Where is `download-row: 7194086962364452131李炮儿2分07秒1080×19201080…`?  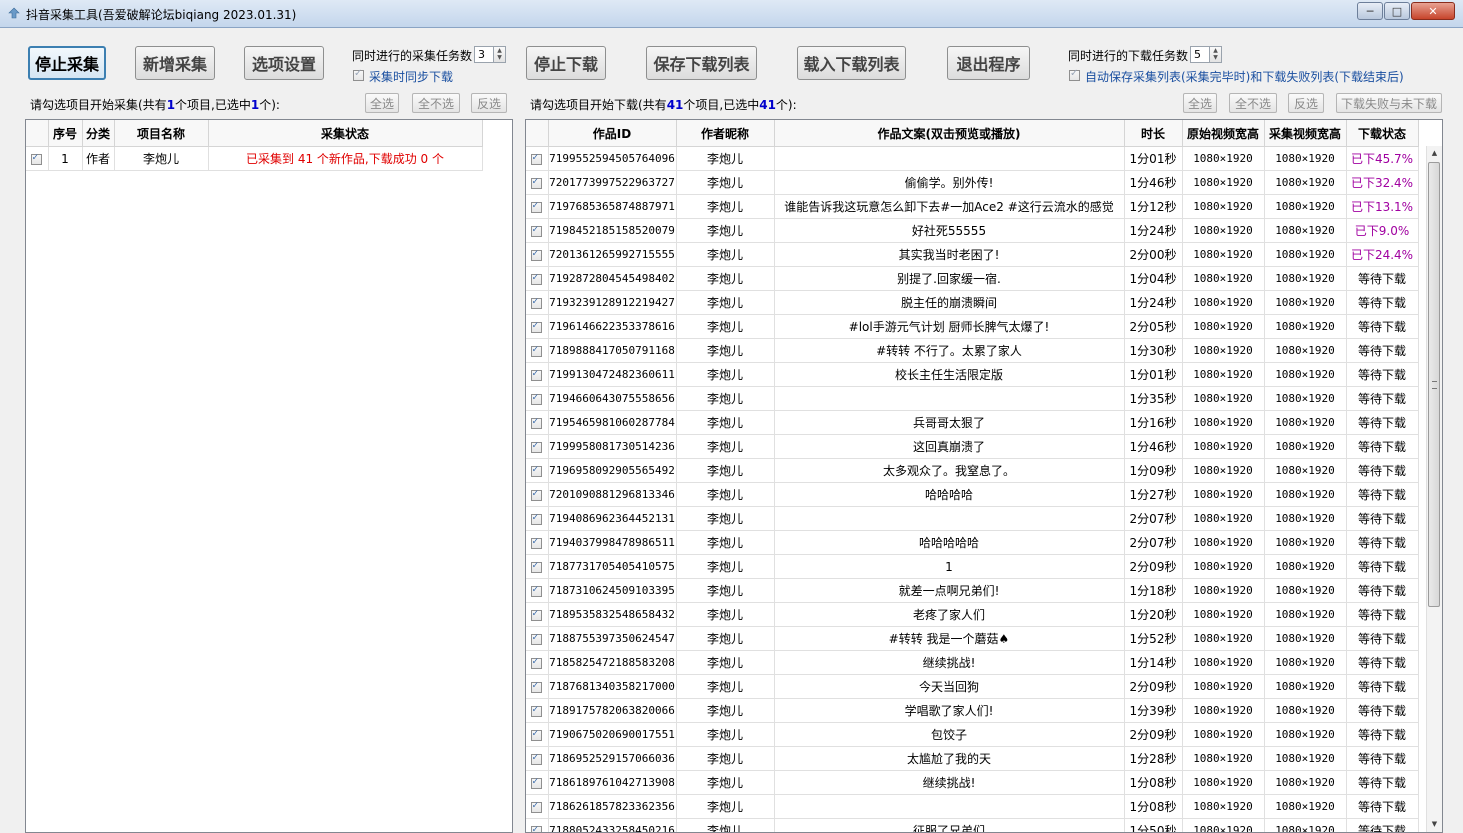
download-row: 7194086962364452131李炮儿2分07秒1080×19201080… is located at coordinates (972, 518).